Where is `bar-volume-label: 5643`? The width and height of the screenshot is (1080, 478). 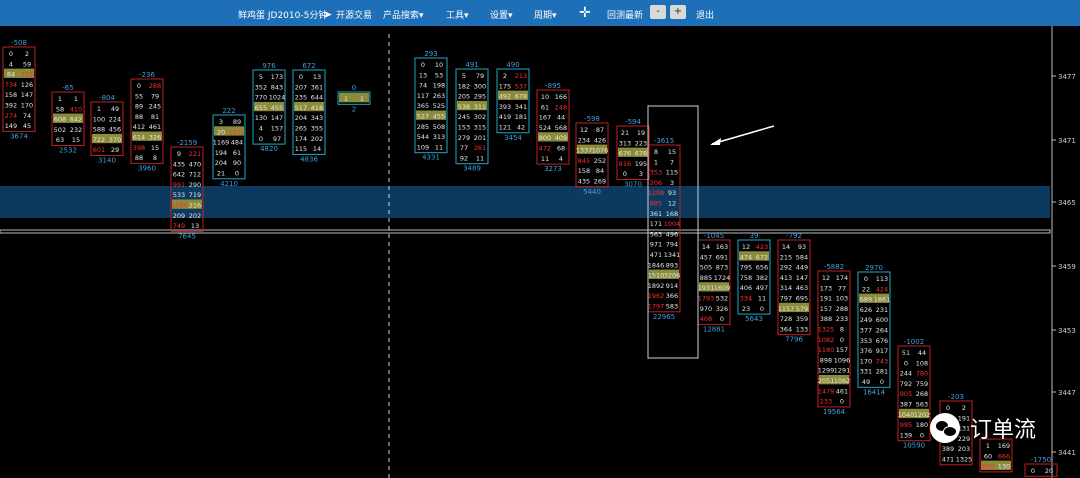
bar-volume-label: 5643 is located at coordinates (754, 319).